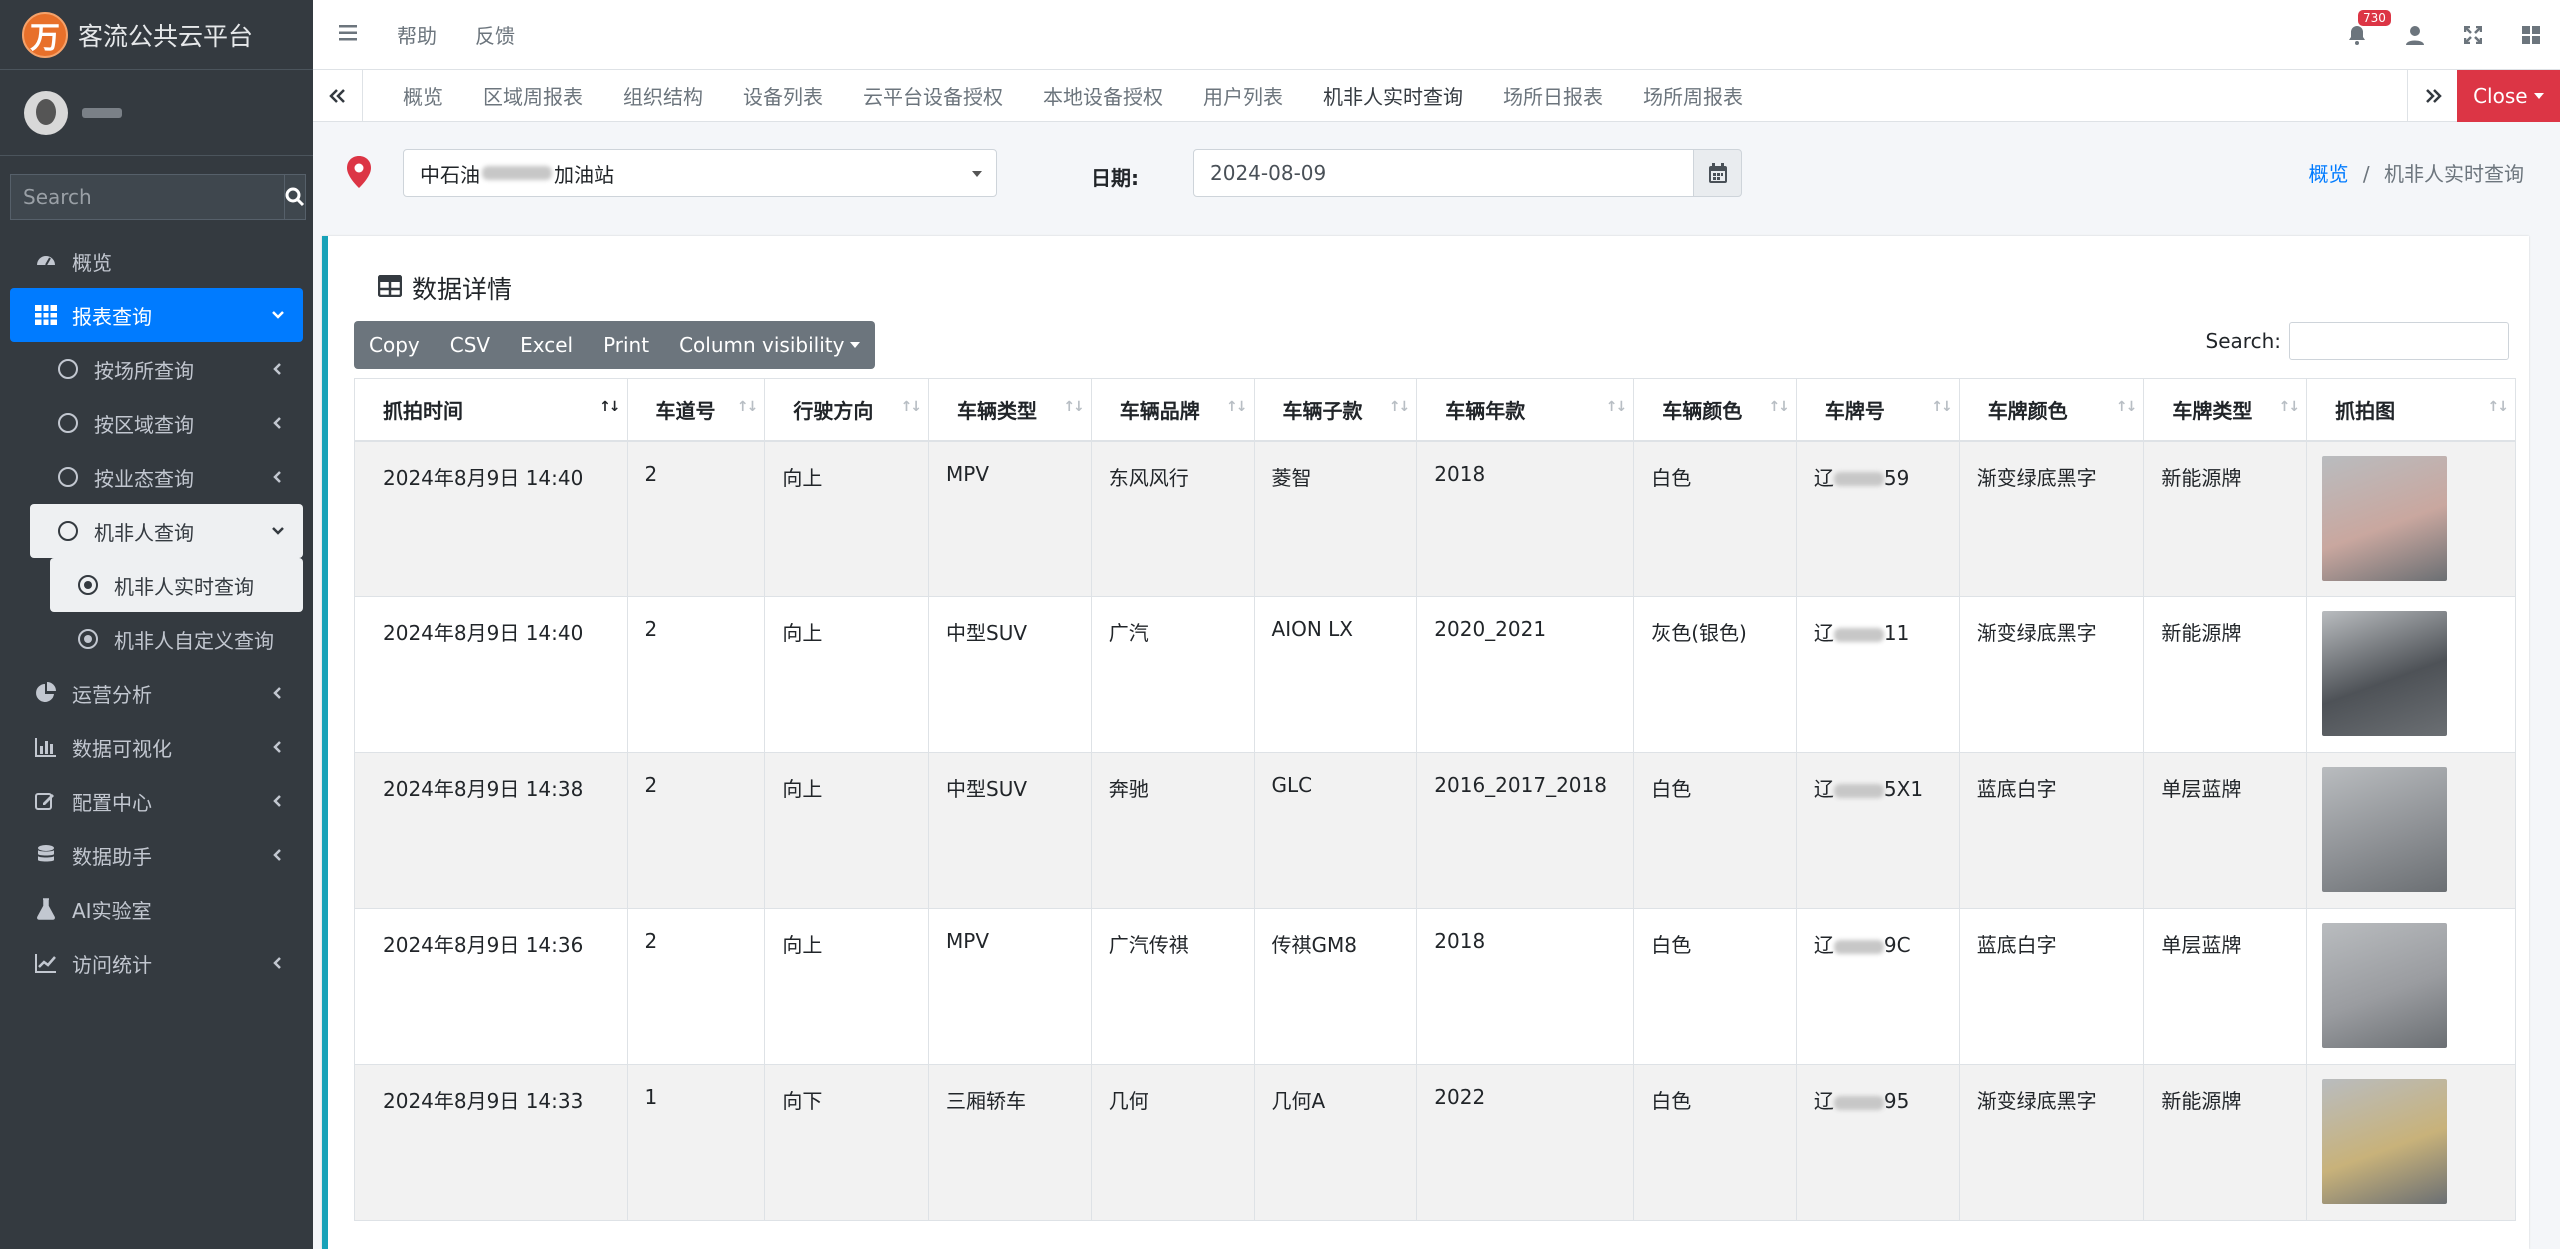 This screenshot has width=2560, height=1249. What do you see at coordinates (88, 585) in the screenshot?
I see `dot-circle-icon` at bounding box center [88, 585].